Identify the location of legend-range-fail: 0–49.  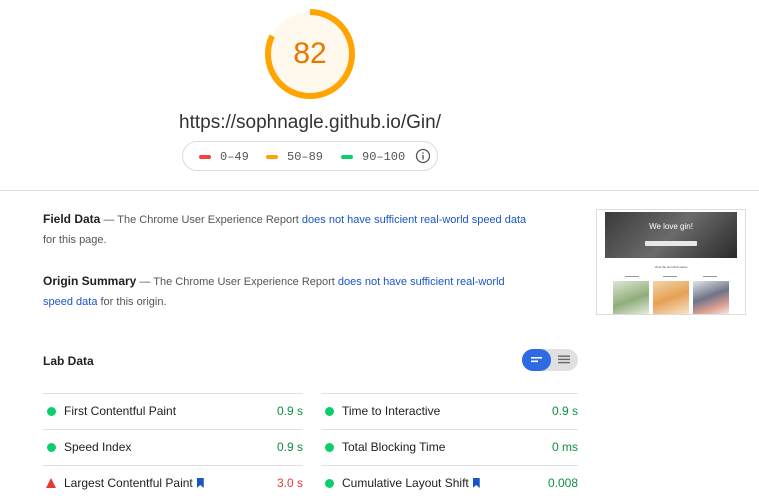
(234, 157).